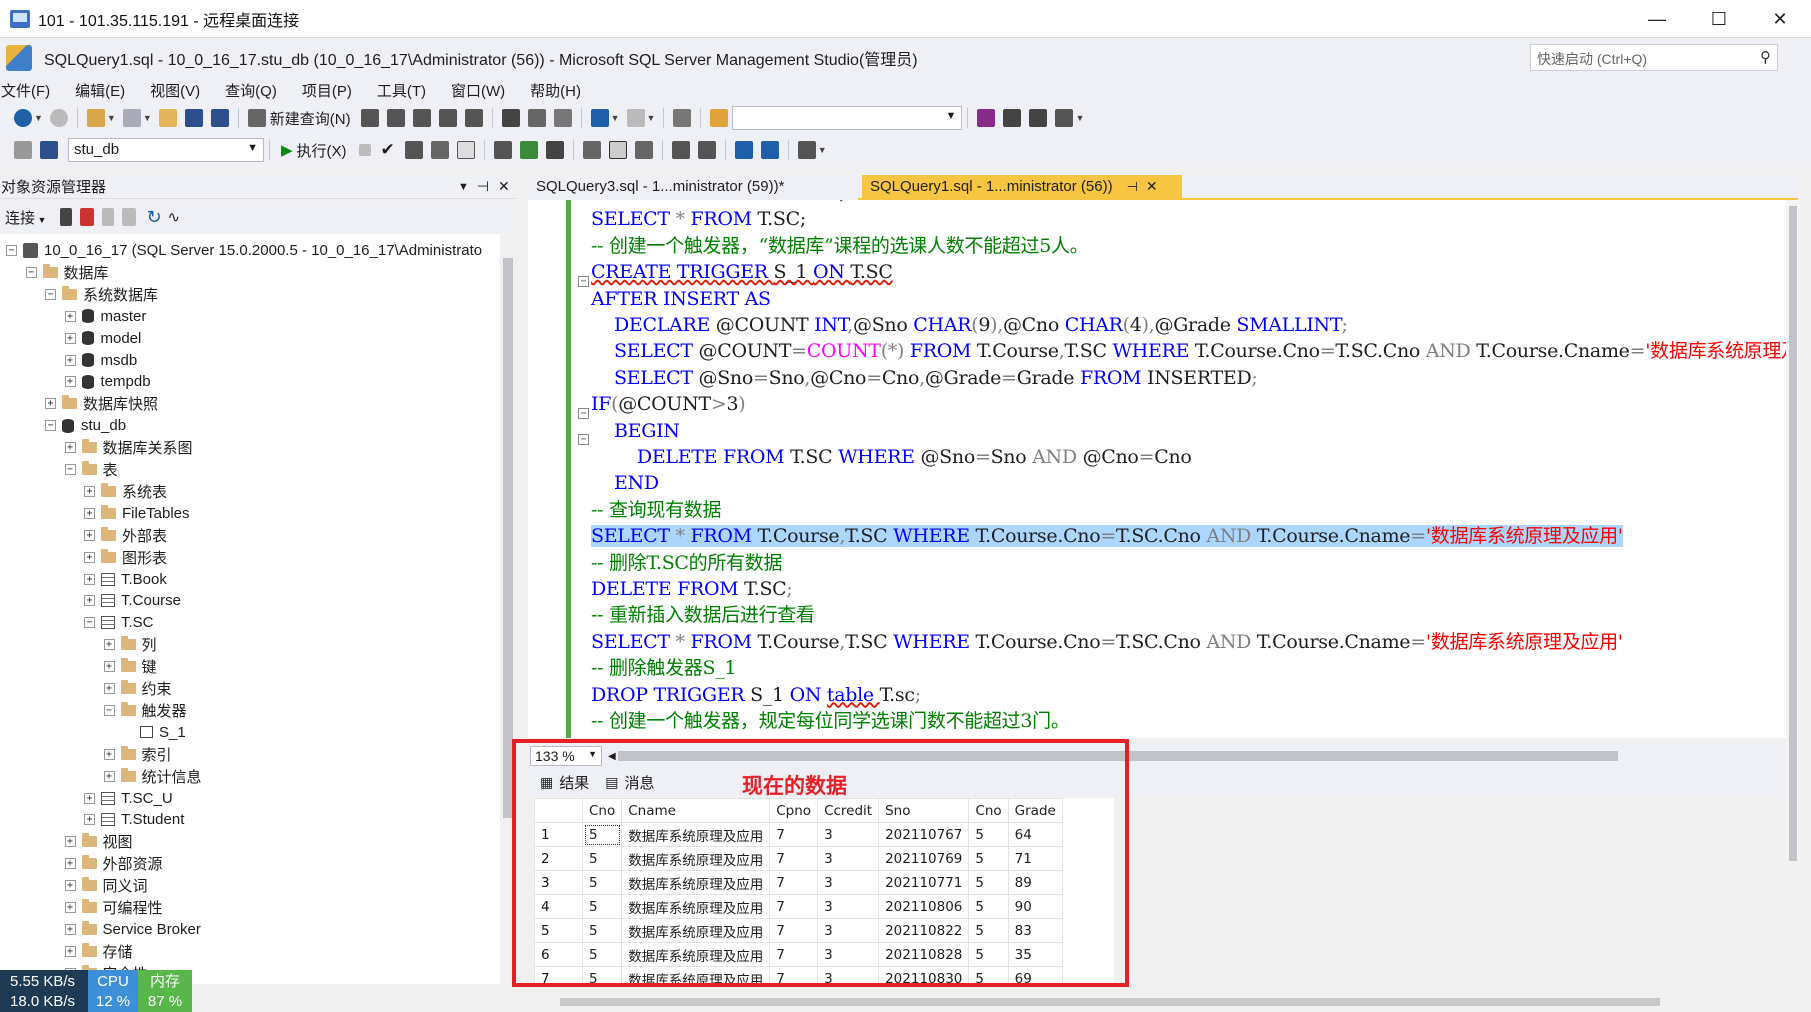 Image resolution: width=1811 pixels, height=1012 pixels. Describe the element at coordinates (219, 118) in the screenshot. I see `save-all-icon` at that location.